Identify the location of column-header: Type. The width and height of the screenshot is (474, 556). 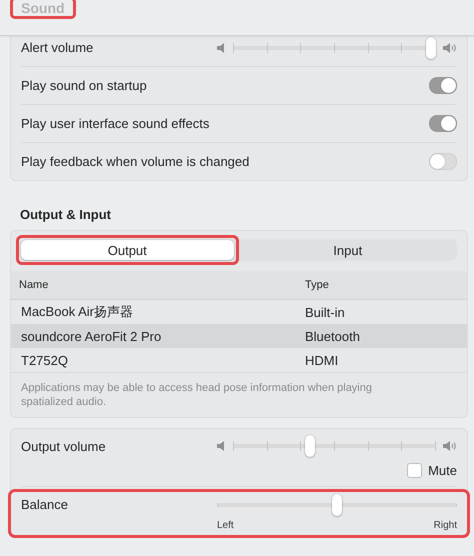
(315, 285).